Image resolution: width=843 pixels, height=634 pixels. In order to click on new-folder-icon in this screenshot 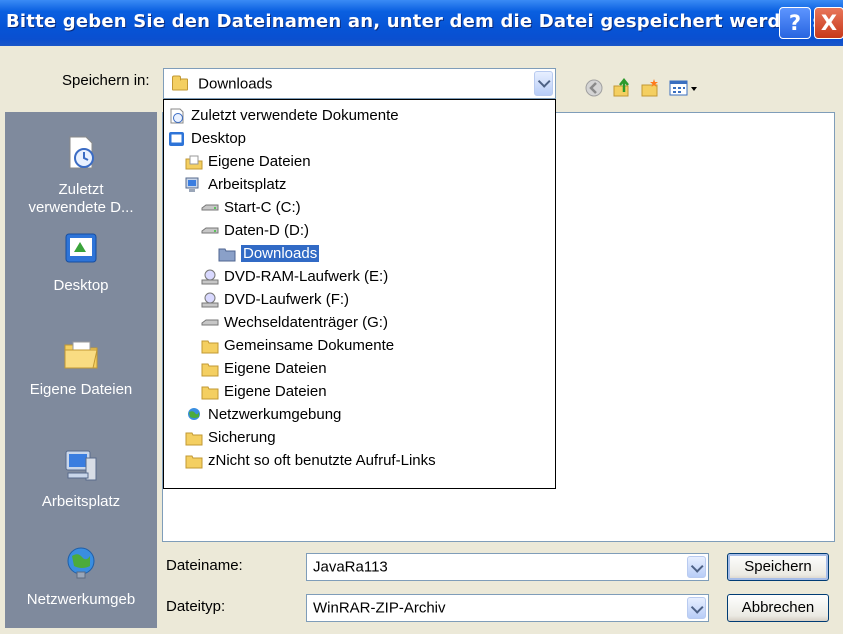, I will do `click(650, 88)`.